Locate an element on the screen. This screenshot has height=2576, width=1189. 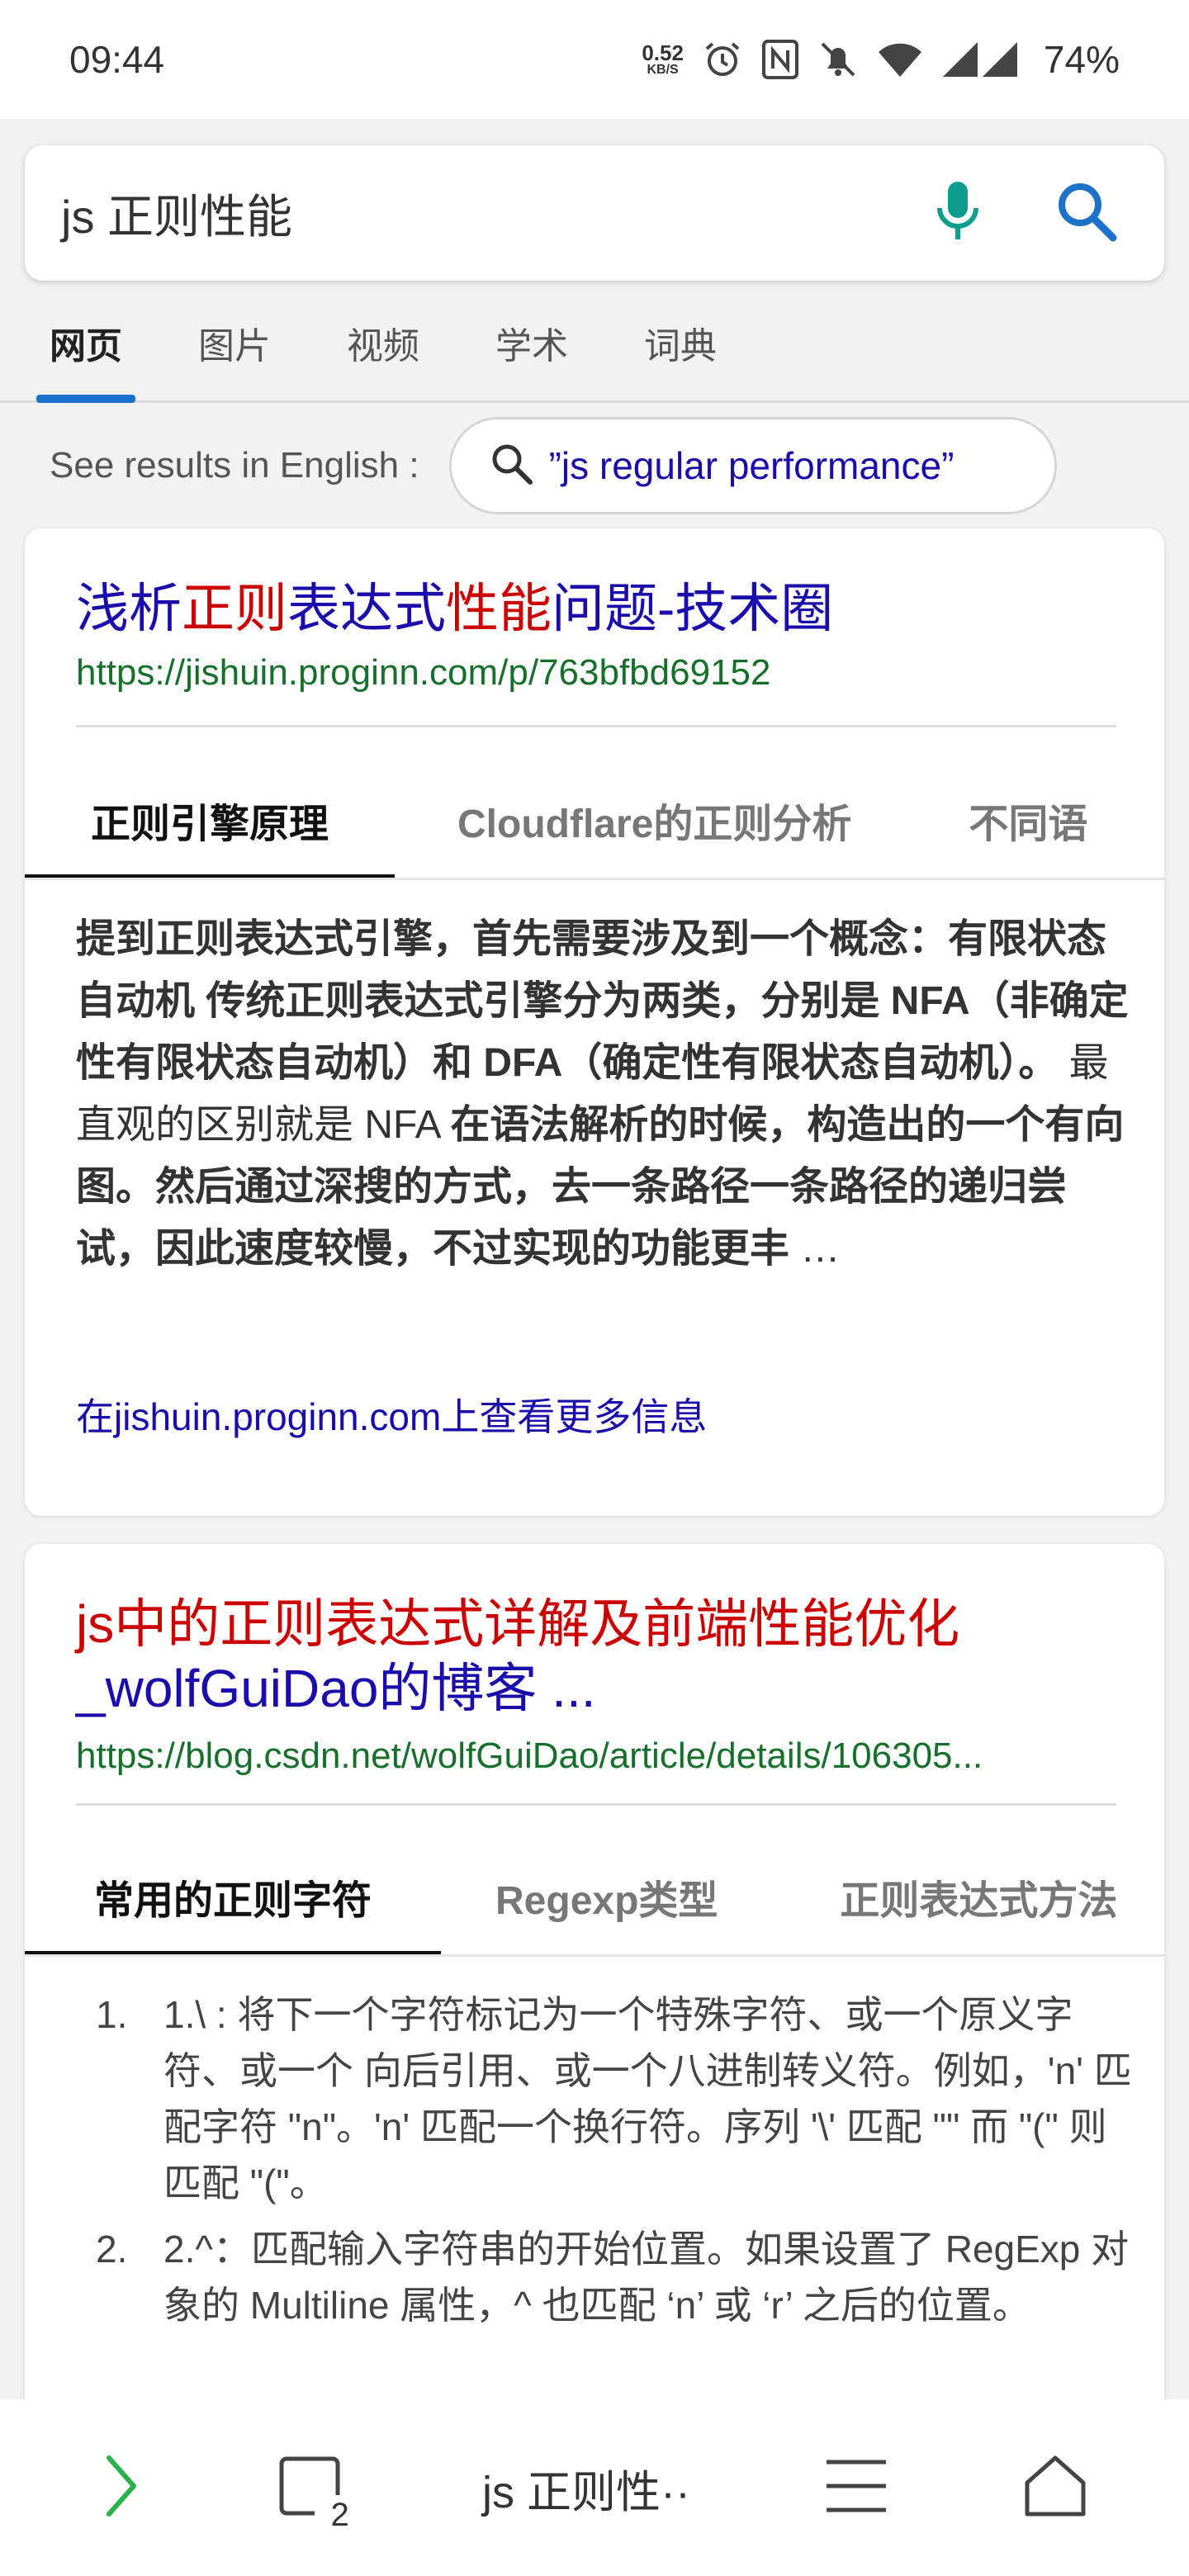
tab-web: 网页 is located at coordinates (85, 350).